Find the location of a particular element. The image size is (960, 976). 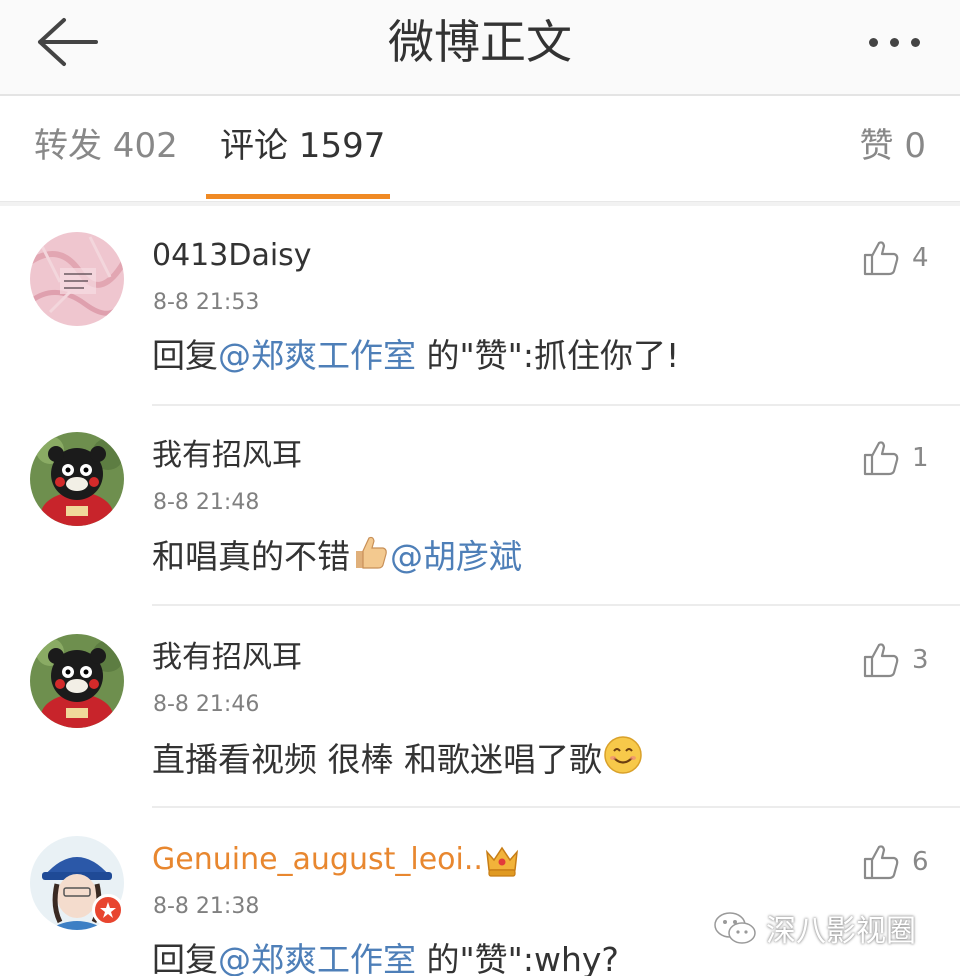

tab-bar: 转发 402 评论 1597 赞 0 is located at coordinates (480, 149).